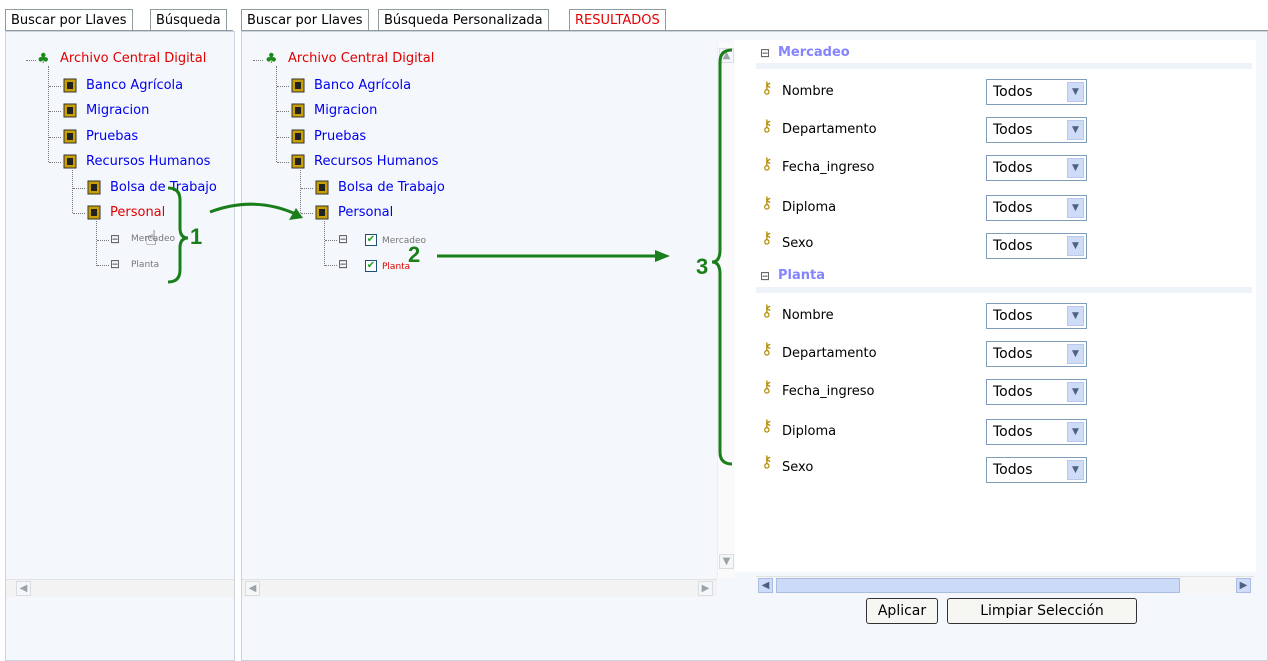  What do you see at coordinates (662, 256) in the screenshot?
I see `arrow-2-head` at bounding box center [662, 256].